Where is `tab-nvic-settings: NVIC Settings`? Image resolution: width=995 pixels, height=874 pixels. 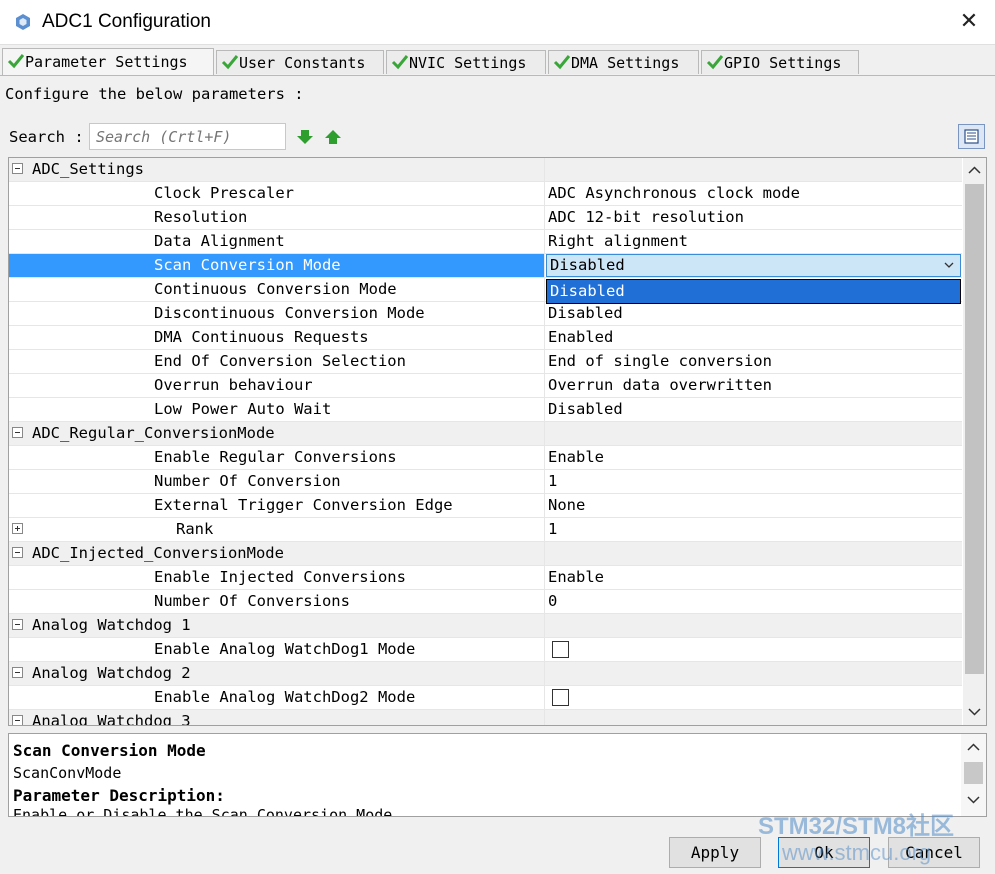 tab-nvic-settings: NVIC Settings is located at coordinates (466, 62).